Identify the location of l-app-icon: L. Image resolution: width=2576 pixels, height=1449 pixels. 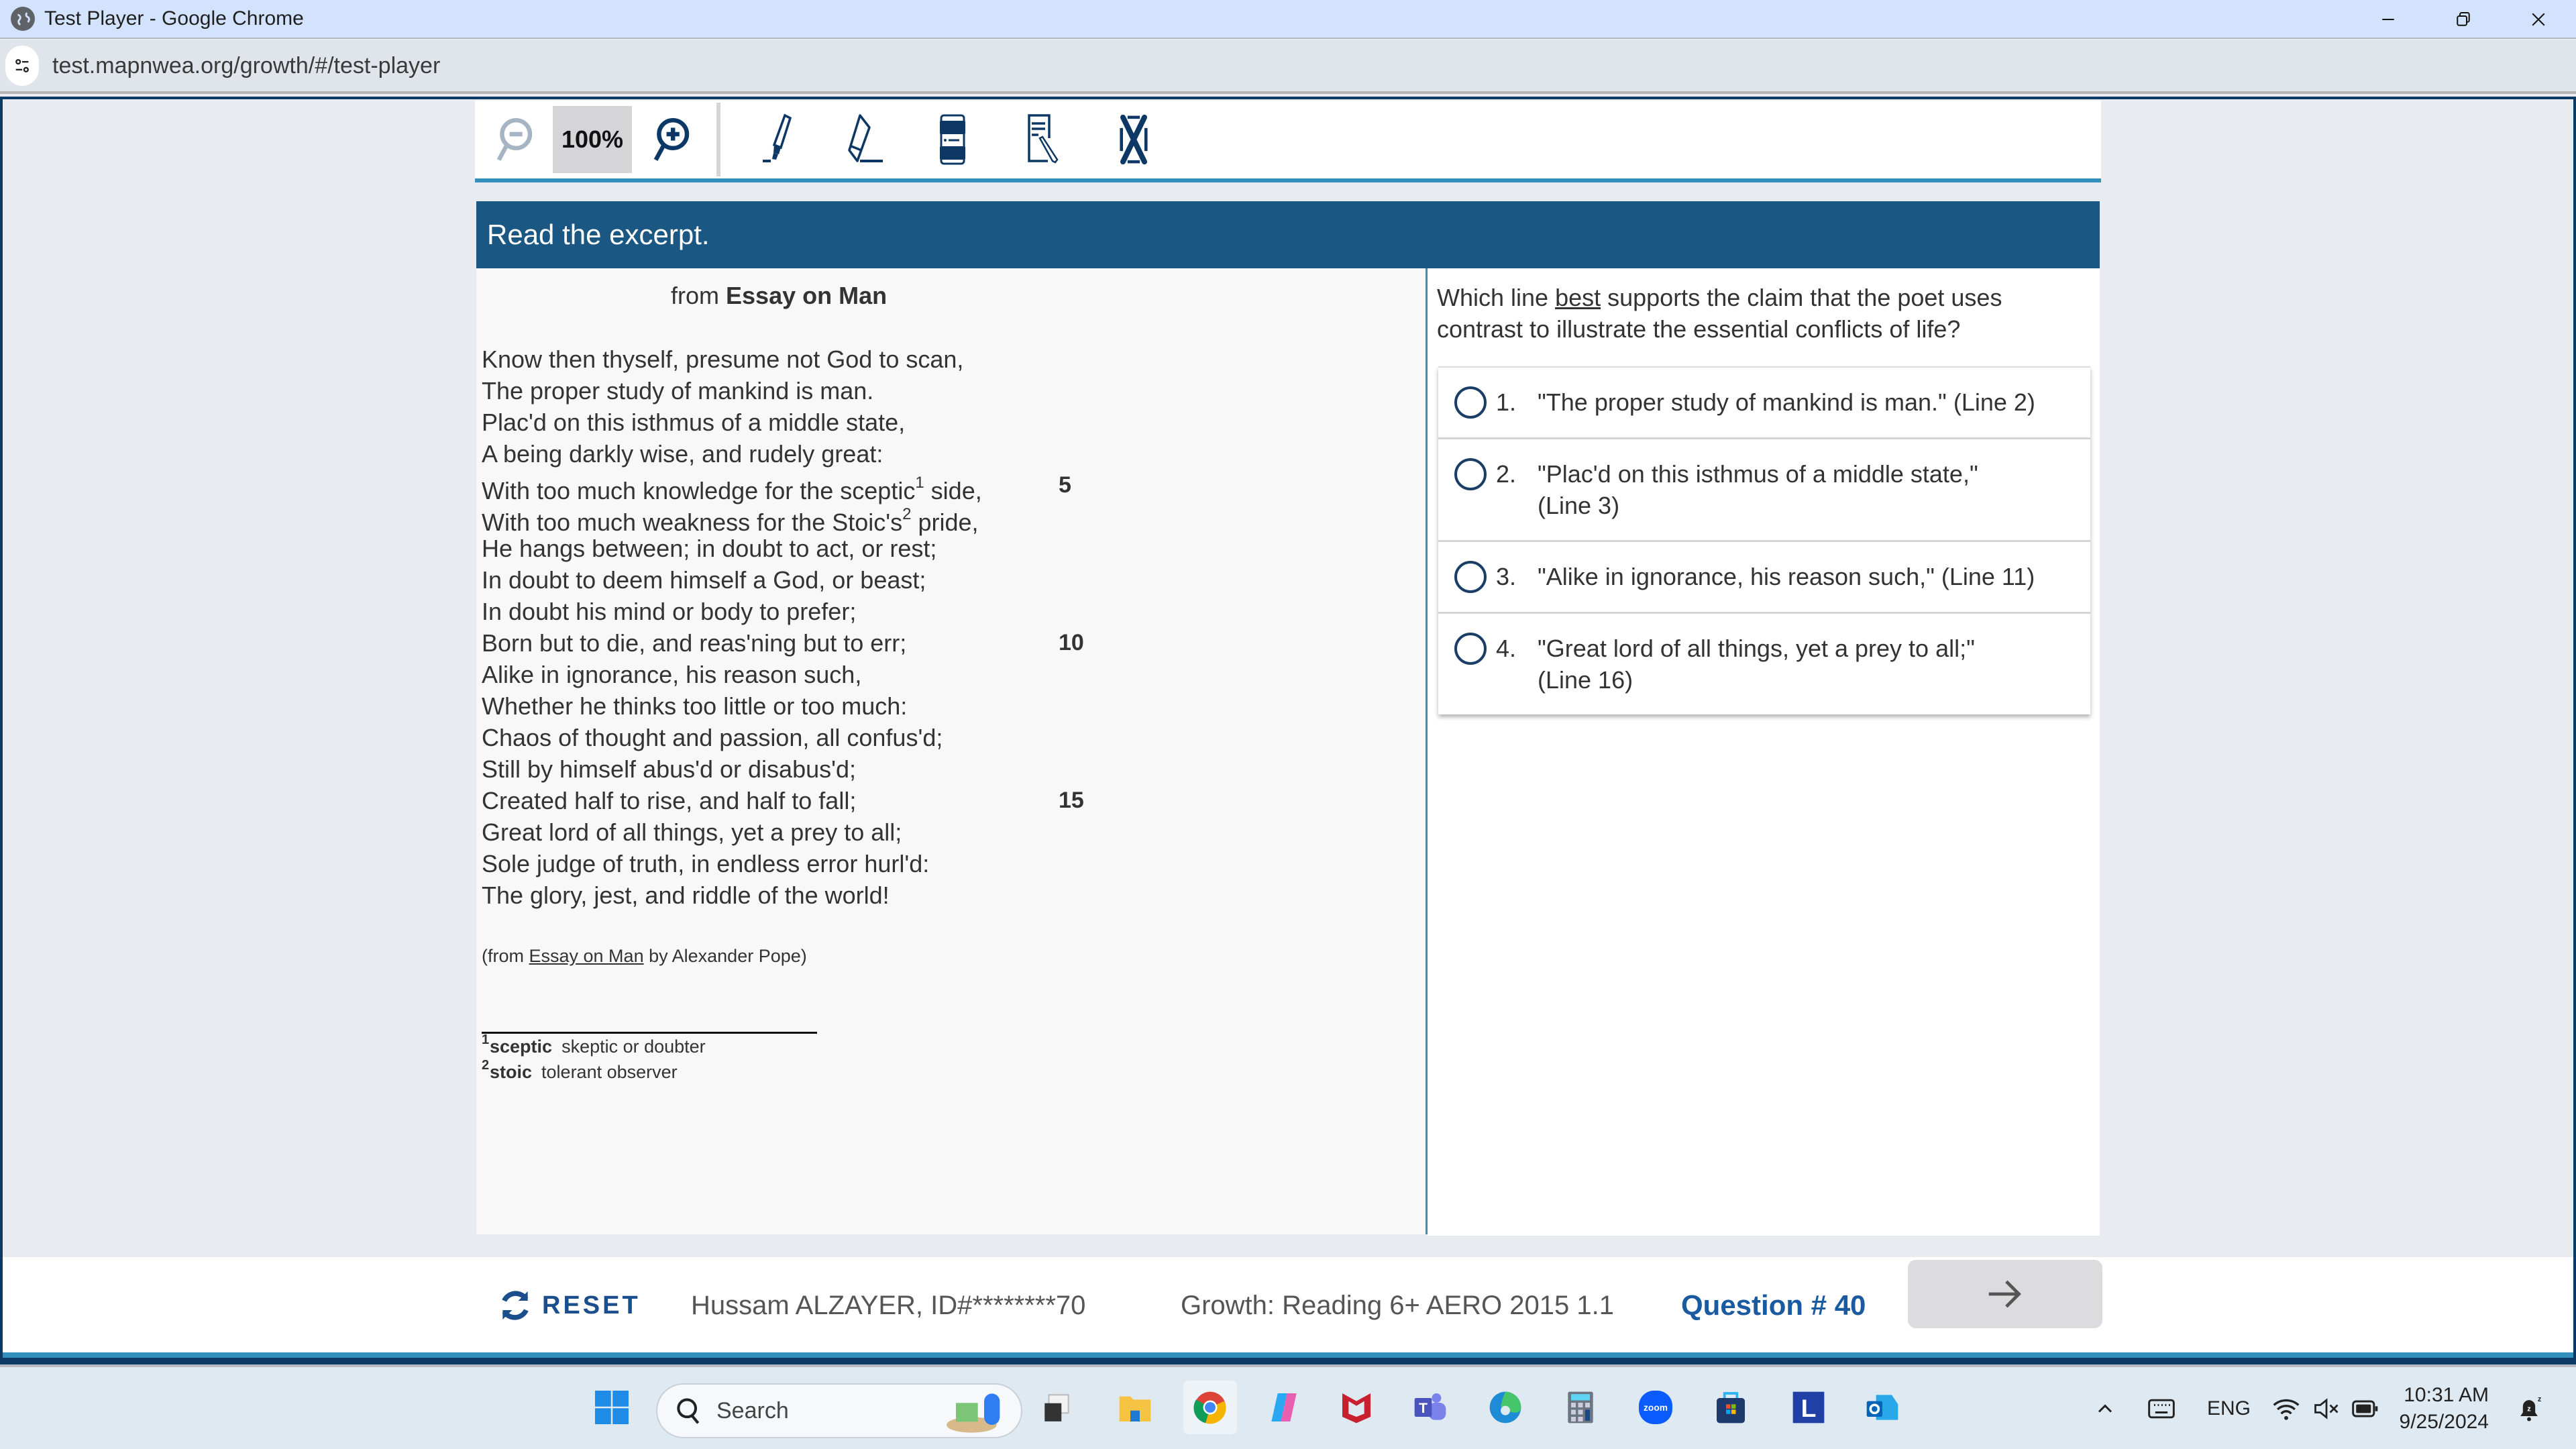
(1808, 1407).